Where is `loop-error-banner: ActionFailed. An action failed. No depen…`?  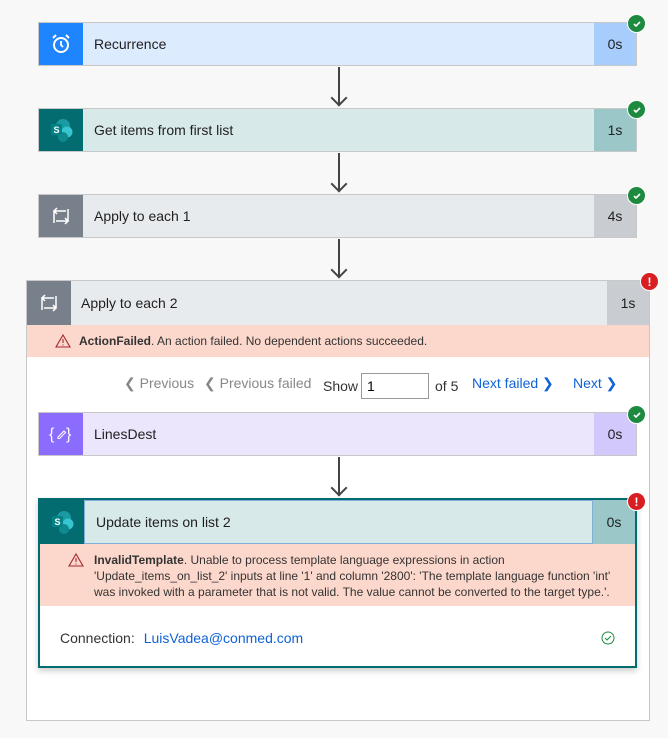
loop-error-banner: ActionFailed. An action failed. No depen… is located at coordinates (338, 341).